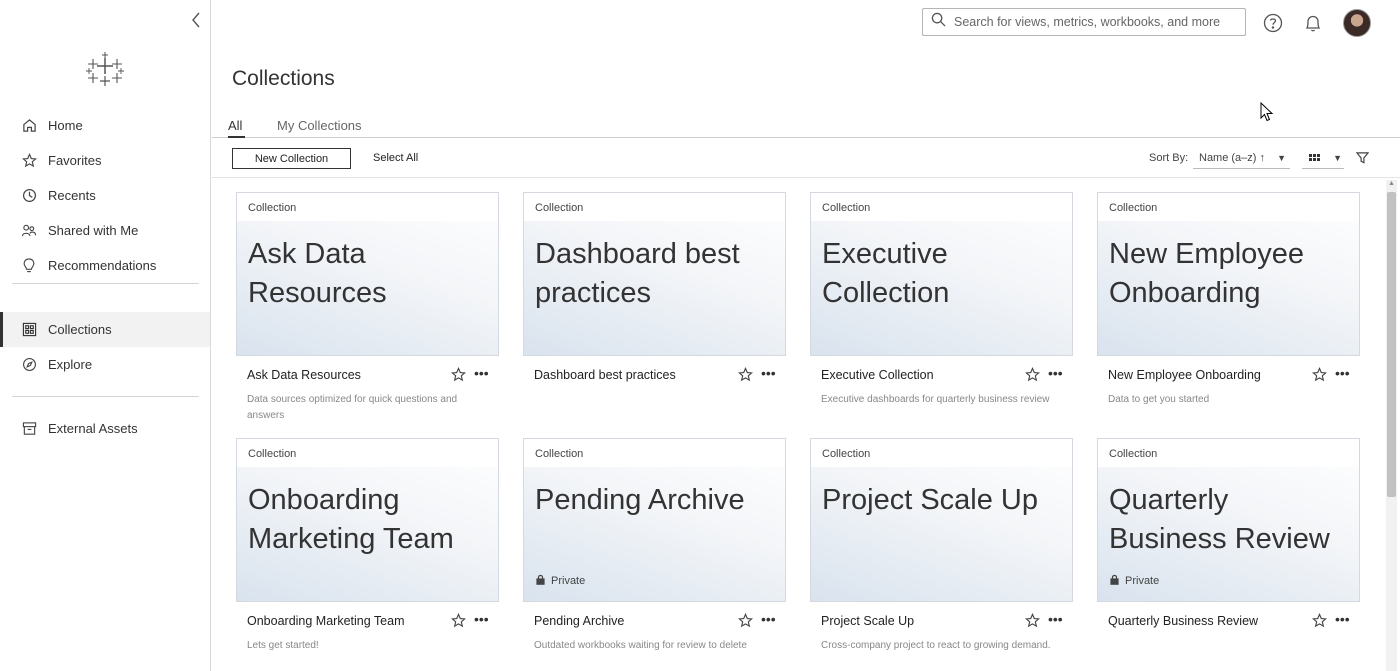 Image resolution: width=1400 pixels, height=671 pixels. Describe the element at coordinates (93, 428) in the screenshot. I see `sidebar-item-label: External Assets` at that location.